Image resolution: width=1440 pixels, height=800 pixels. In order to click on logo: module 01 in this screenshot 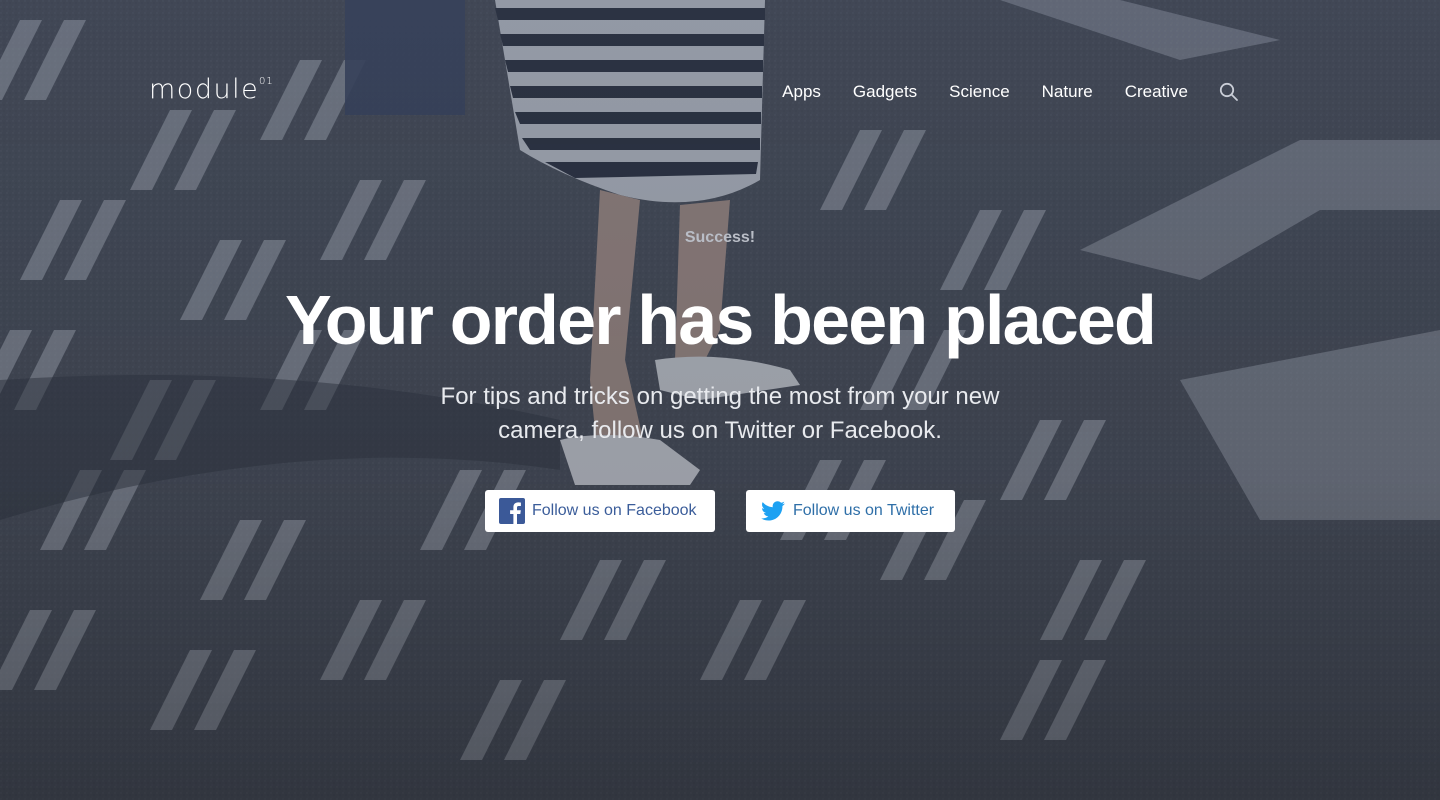, I will do `click(211, 89)`.